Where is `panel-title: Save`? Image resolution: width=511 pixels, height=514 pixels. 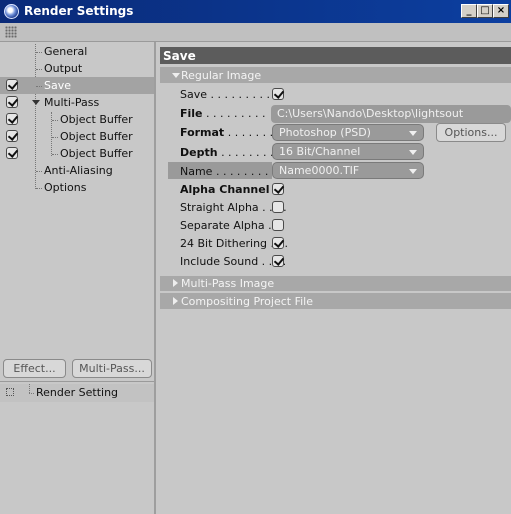
panel-title: Save is located at coordinates (179, 56).